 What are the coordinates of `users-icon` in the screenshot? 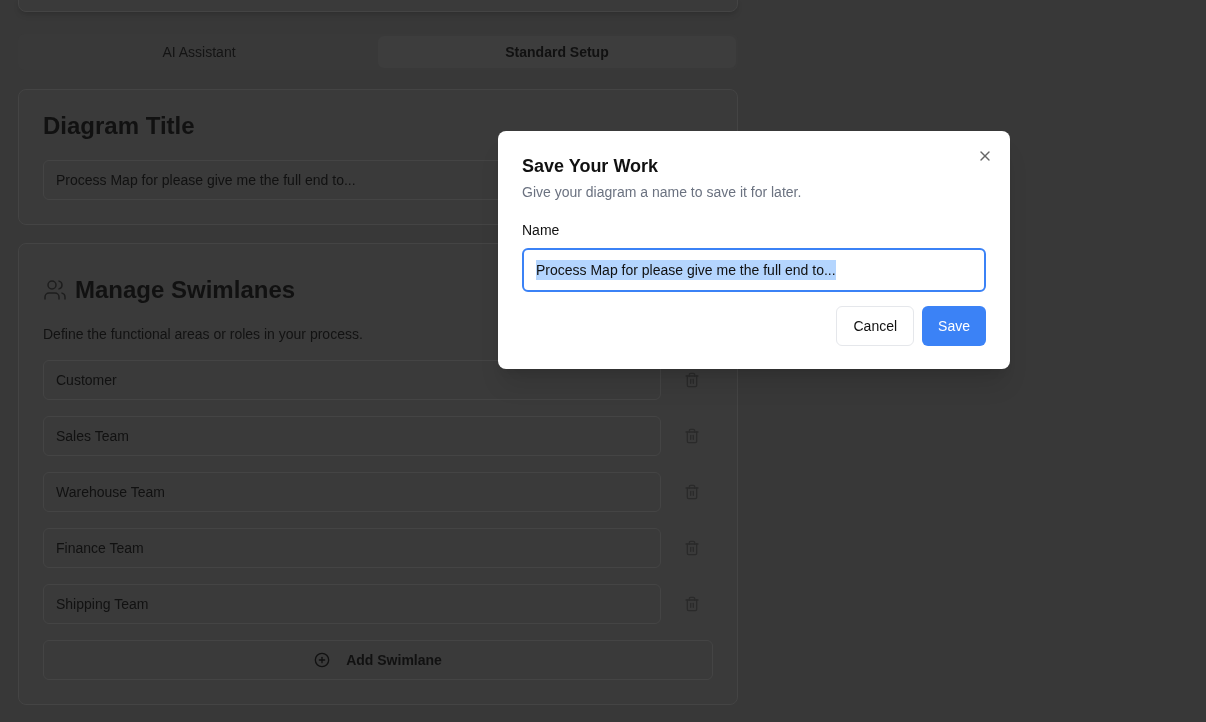 It's located at (55, 290).